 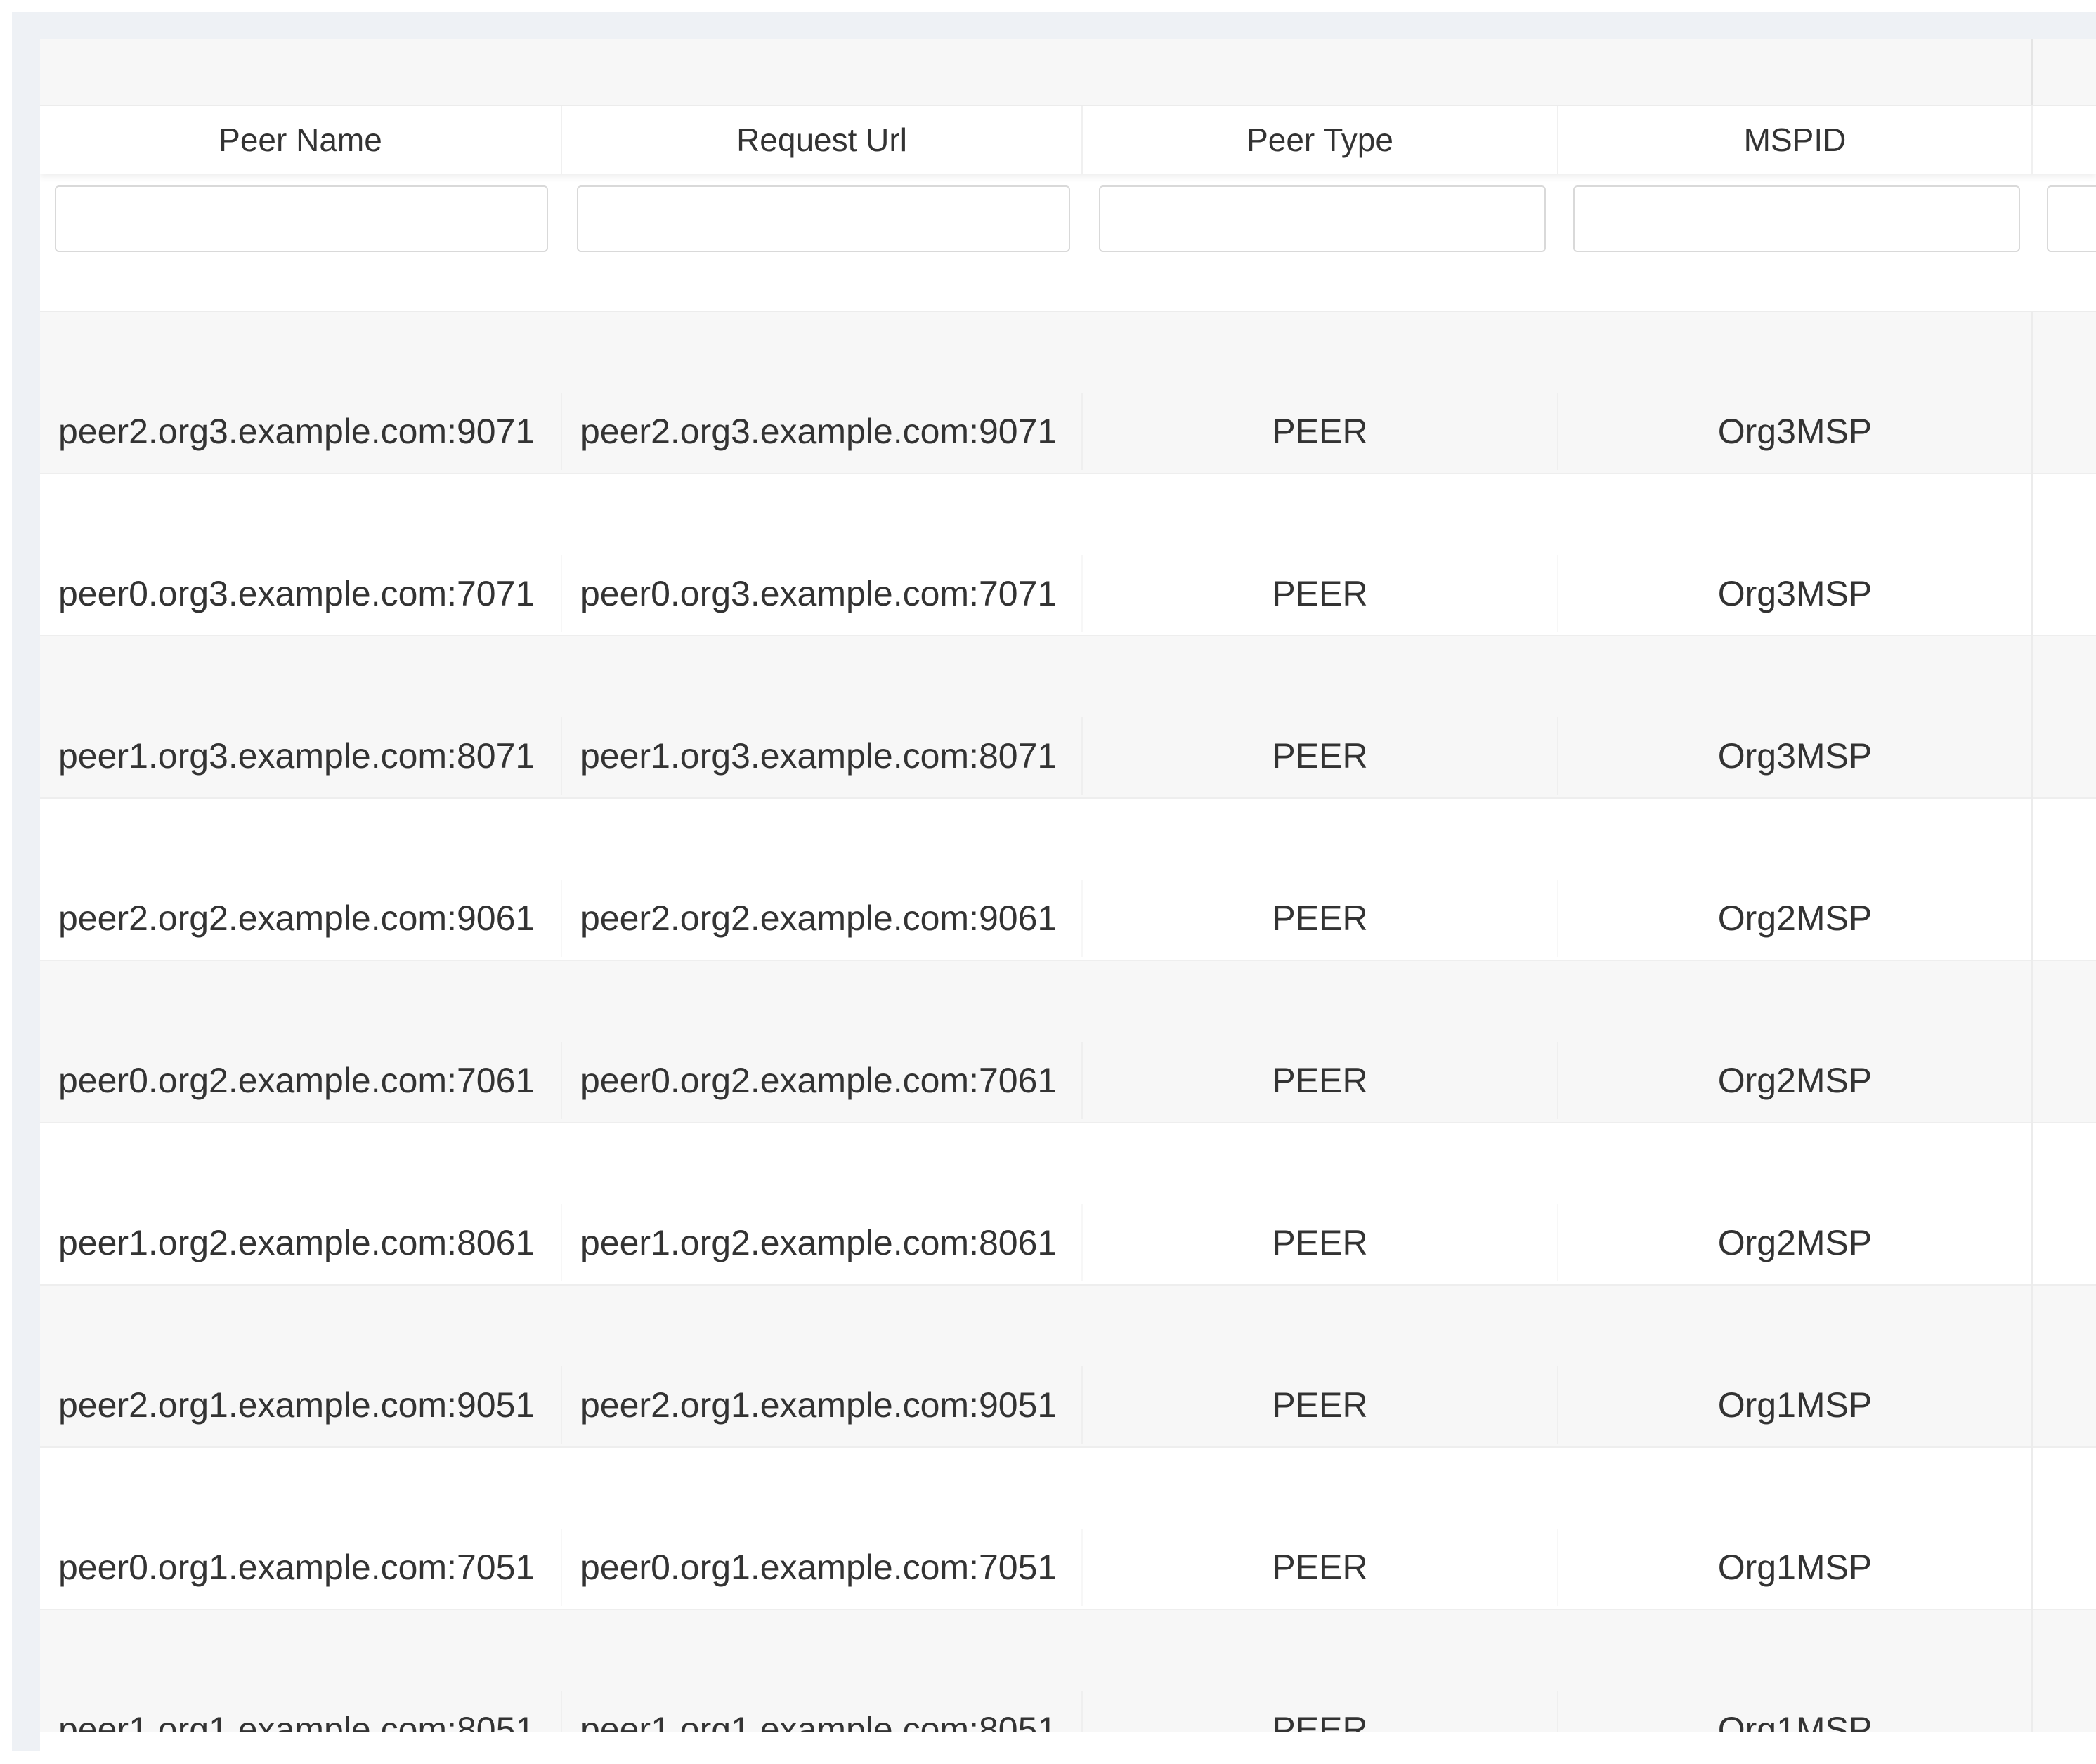 I want to click on peer-name-cell: peer0.org3.example.com:7071, so click(x=301, y=593).